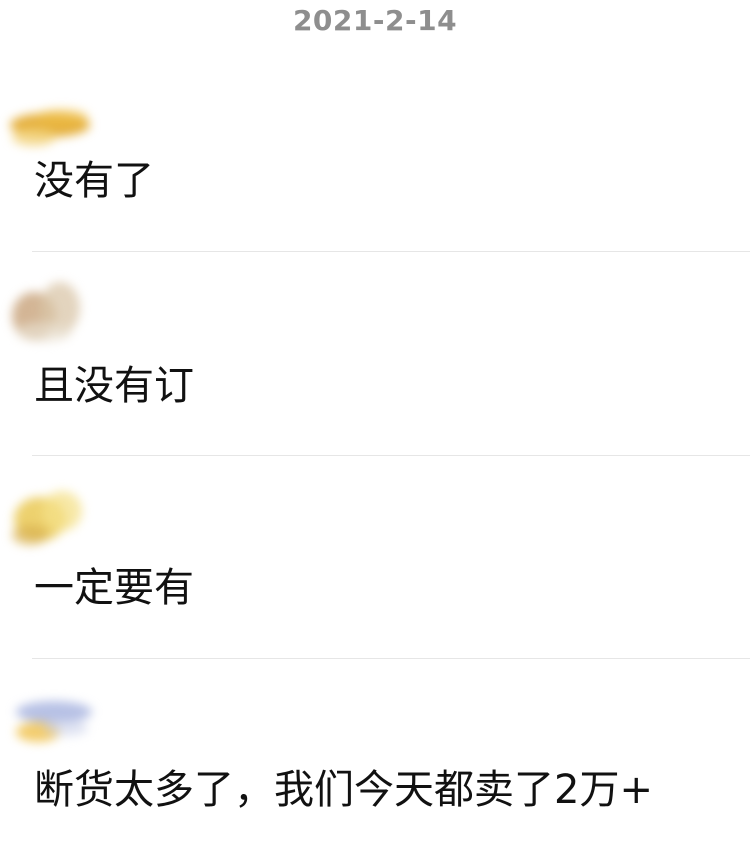 The width and height of the screenshot is (750, 850). What do you see at coordinates (114, 588) in the screenshot?
I see `comment-text: 一定要有` at bounding box center [114, 588].